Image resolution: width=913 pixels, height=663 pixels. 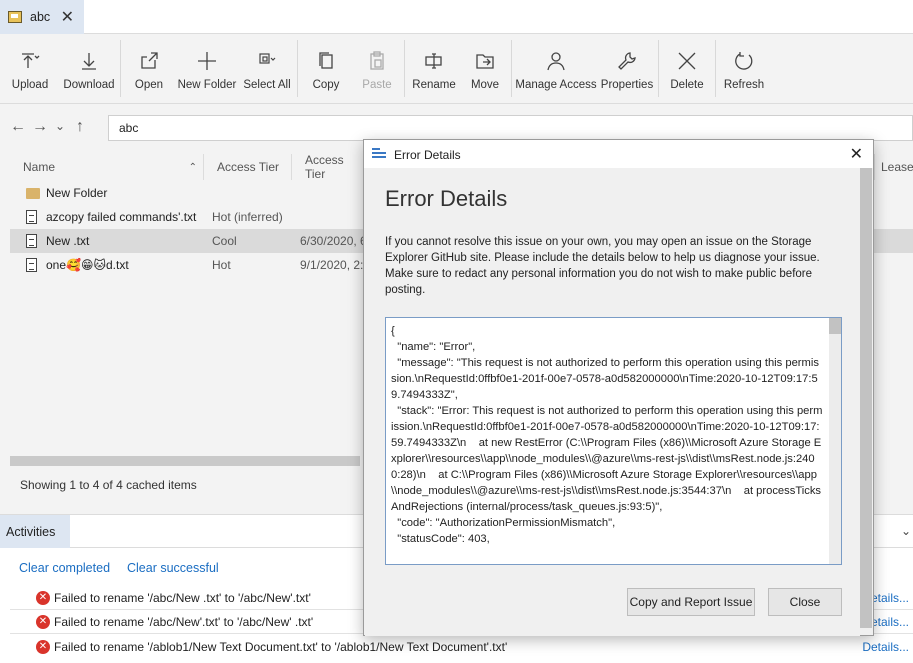 I want to click on up-arrow-icon: ↑, so click(x=80, y=127).